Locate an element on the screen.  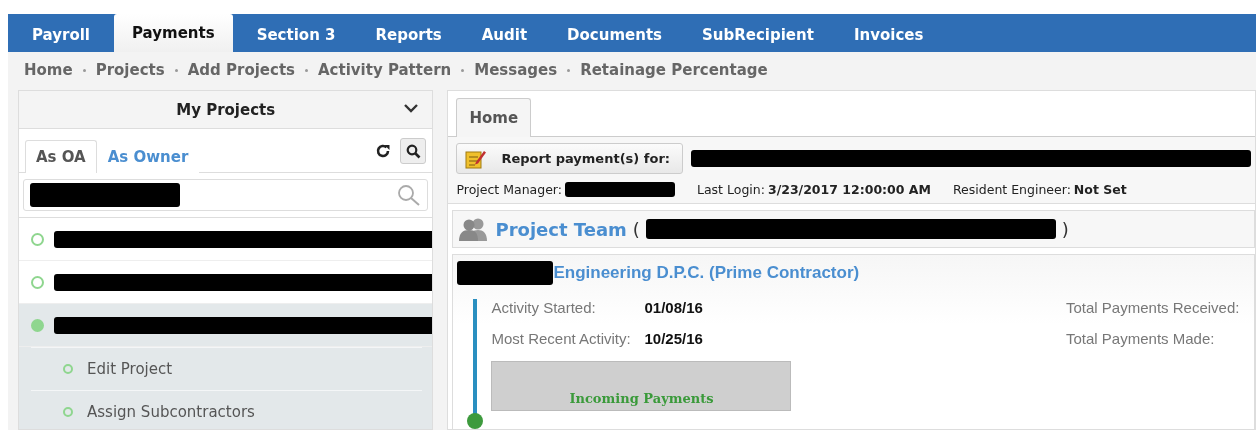
nav-tab: Audit is located at coordinates (504, 35).